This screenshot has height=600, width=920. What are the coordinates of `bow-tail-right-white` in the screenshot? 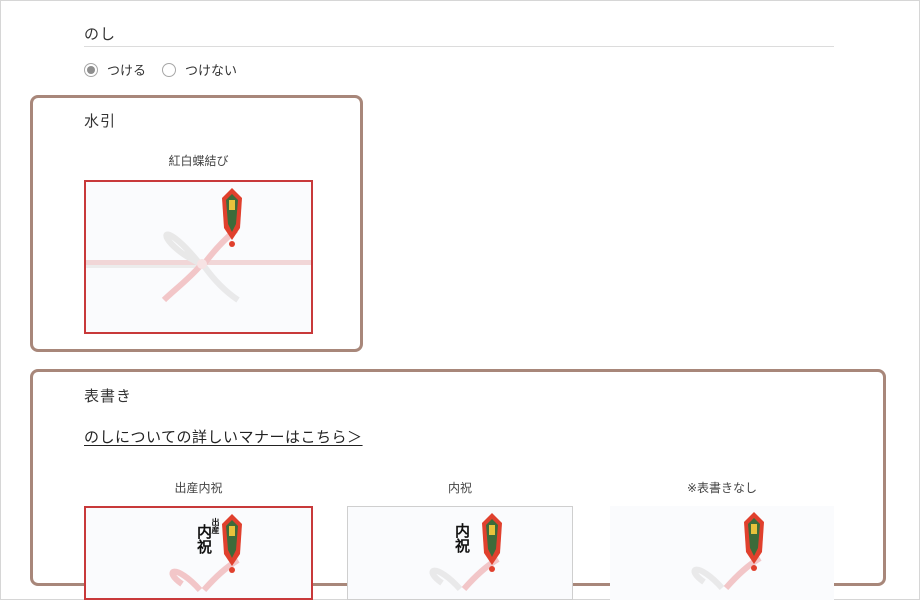 It's located at (220, 283).